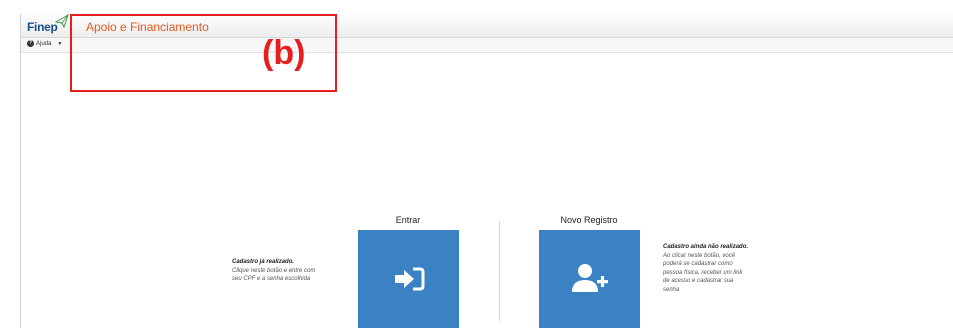 Image resolution: width=953 pixels, height=328 pixels. I want to click on register-description-line: Ao clicar neste botão, você, so click(699, 255).